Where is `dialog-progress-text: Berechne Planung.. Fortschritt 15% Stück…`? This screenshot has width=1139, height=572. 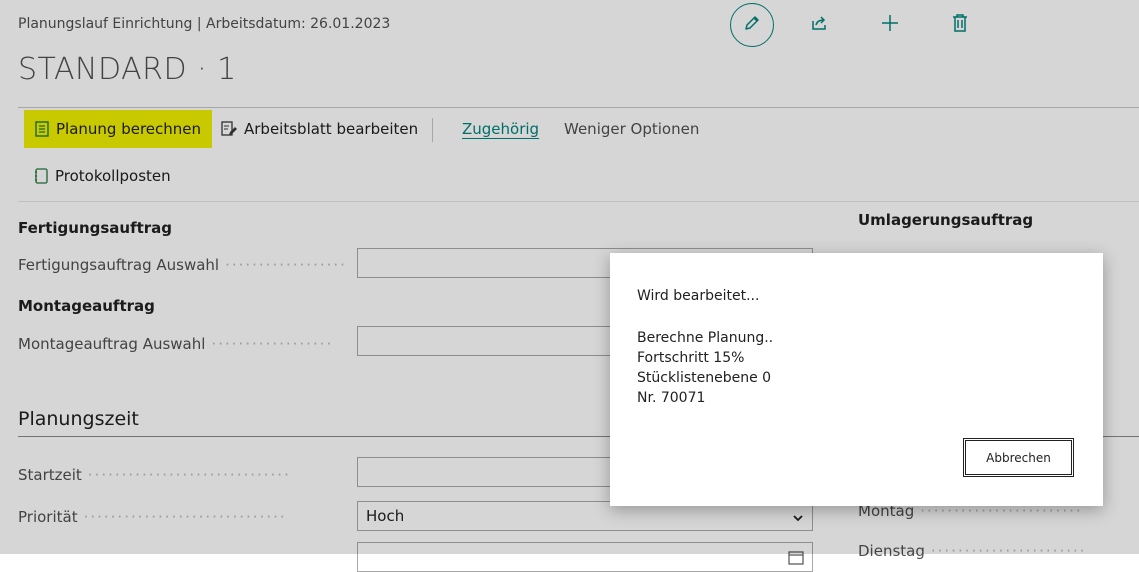
dialog-progress-text: Berechne Planung.. Fortschritt 15% Stück… is located at coordinates (705, 368).